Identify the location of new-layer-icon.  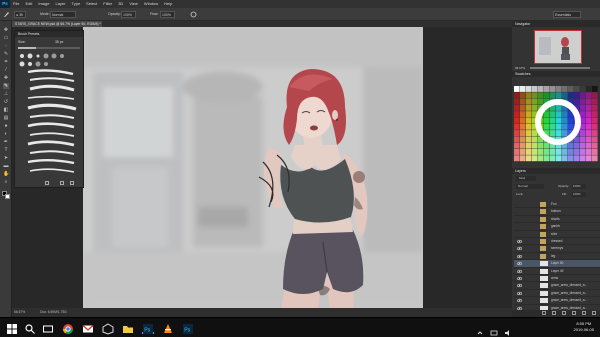
(584, 313).